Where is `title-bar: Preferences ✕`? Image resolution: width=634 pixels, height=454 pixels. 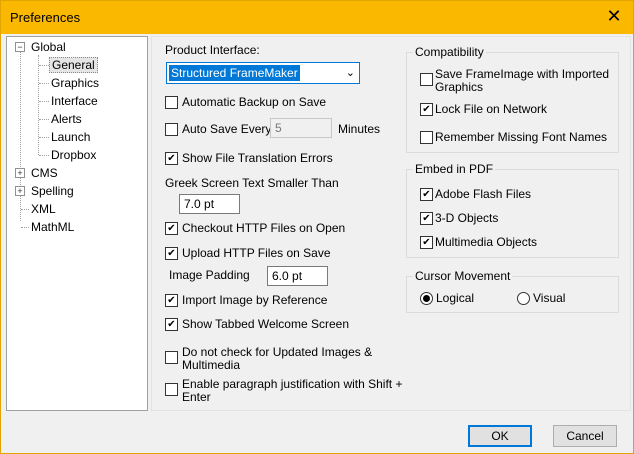
title-bar: Preferences ✕ is located at coordinates (317, 17).